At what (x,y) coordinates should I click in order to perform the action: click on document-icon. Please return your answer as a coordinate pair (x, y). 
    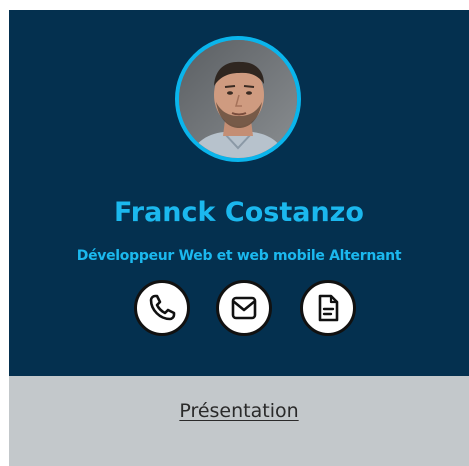
    Looking at the image, I should click on (328, 308).